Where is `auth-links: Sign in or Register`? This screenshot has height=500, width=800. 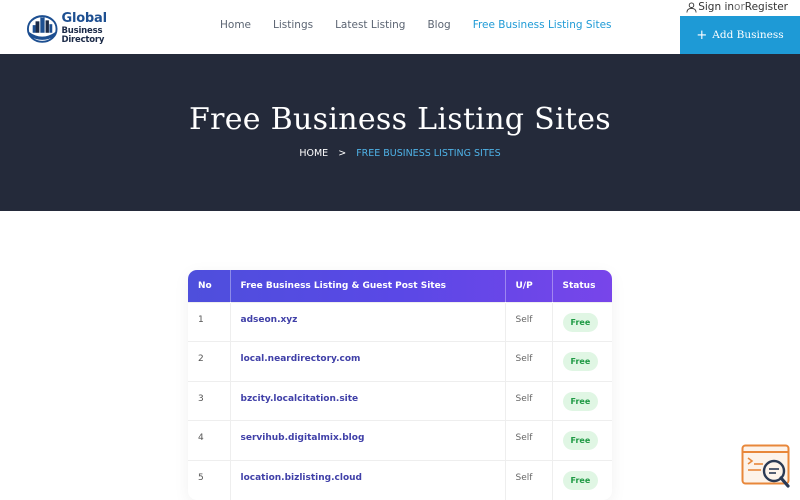 auth-links: Sign in or Register is located at coordinates (737, 7).